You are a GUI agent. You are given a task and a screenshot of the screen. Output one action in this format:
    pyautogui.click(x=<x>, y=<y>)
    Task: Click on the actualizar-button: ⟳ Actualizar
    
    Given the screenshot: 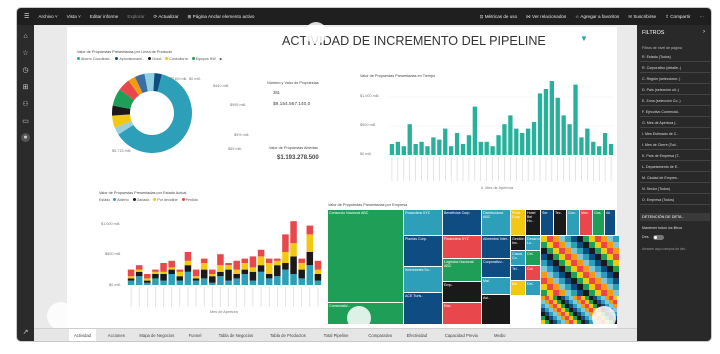 What is the action you would take?
    pyautogui.click(x=165, y=17)
    